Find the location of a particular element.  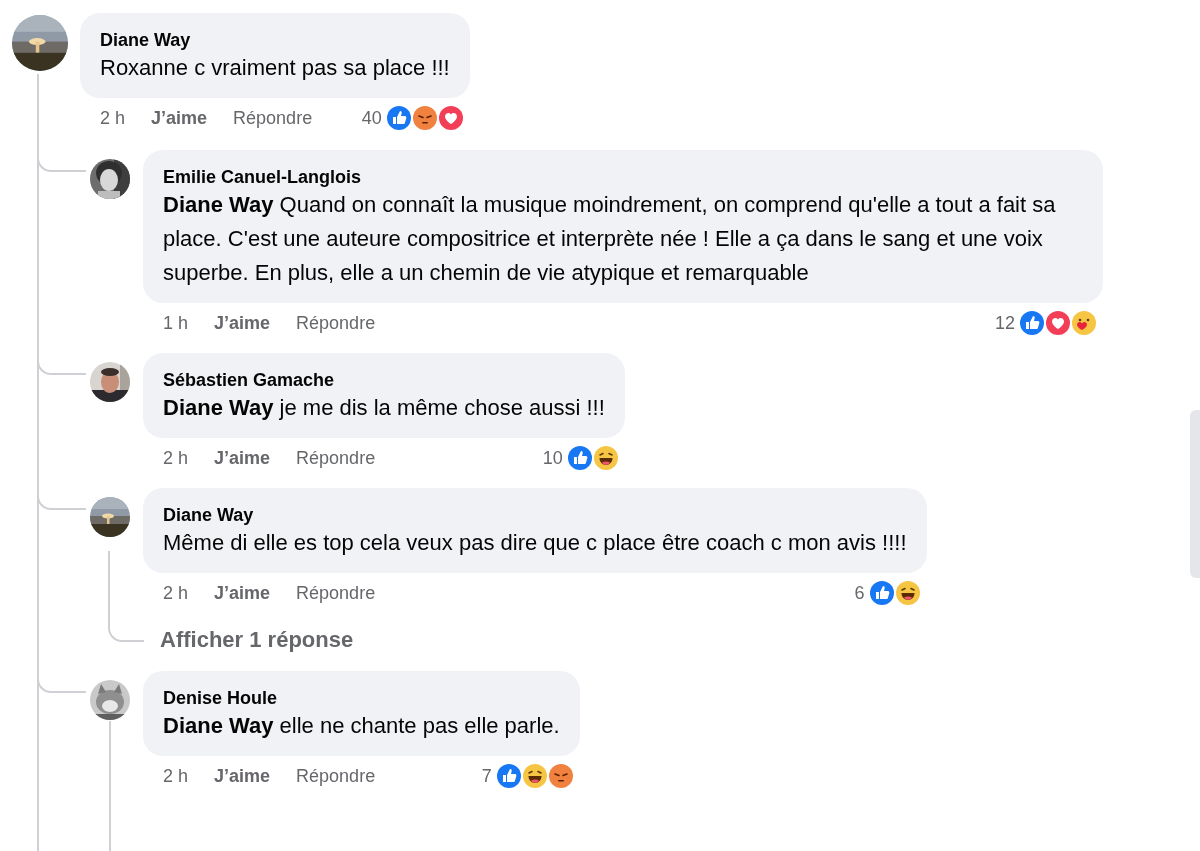

comment-text: Roxanne c vraiment pas sa place !!! is located at coordinates (275, 68).